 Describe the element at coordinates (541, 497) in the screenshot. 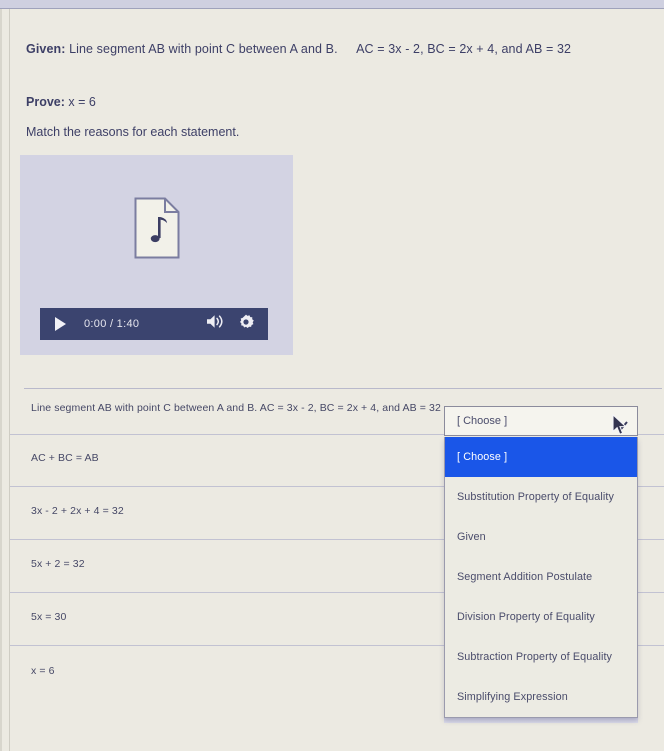

I see `dropdown-option-substitution: Substitution Property of Equality` at that location.